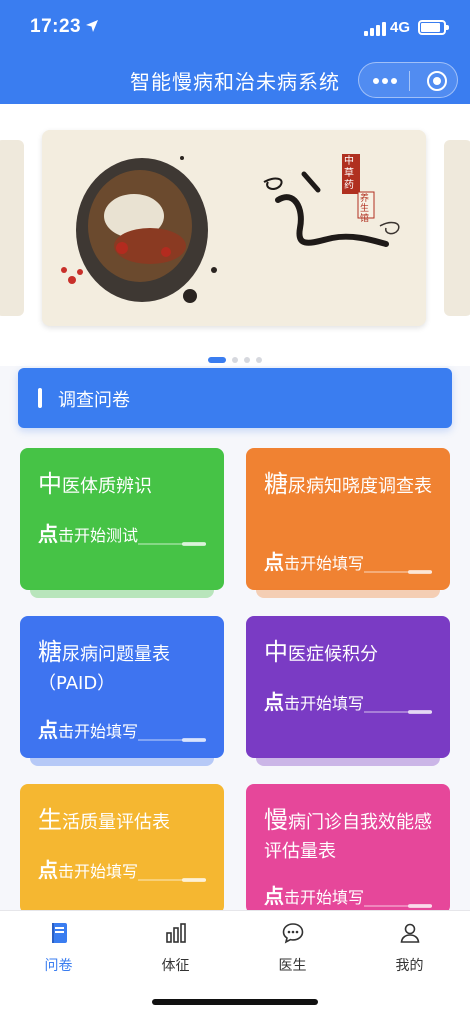 This screenshot has width=470, height=1016. What do you see at coordinates (12, 228) in the screenshot?
I see `carousel-prev-slide` at bounding box center [12, 228].